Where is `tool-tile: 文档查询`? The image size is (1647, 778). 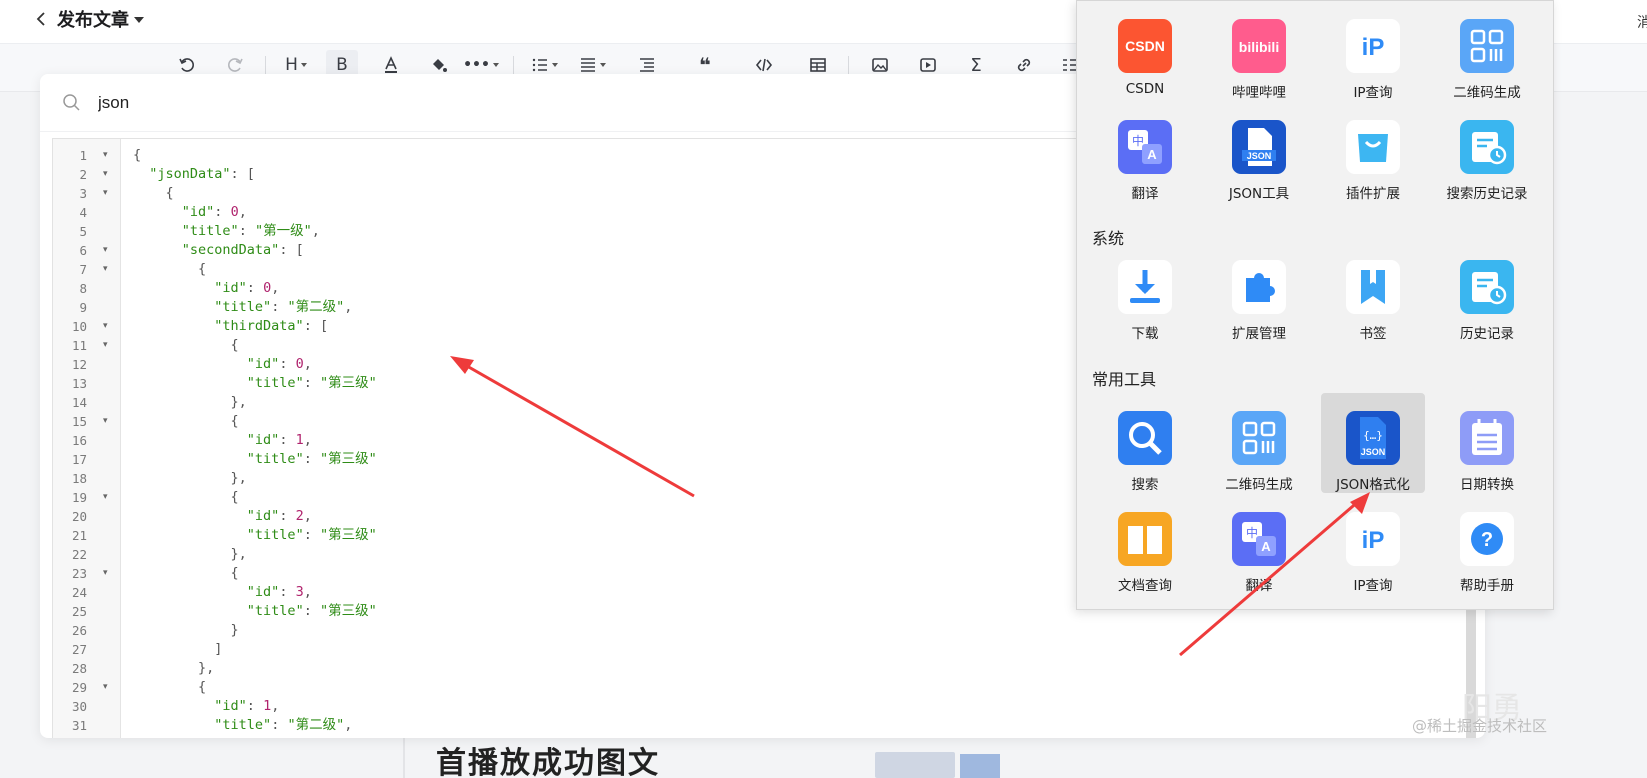
tool-tile: 文档查询 is located at coordinates (1145, 544).